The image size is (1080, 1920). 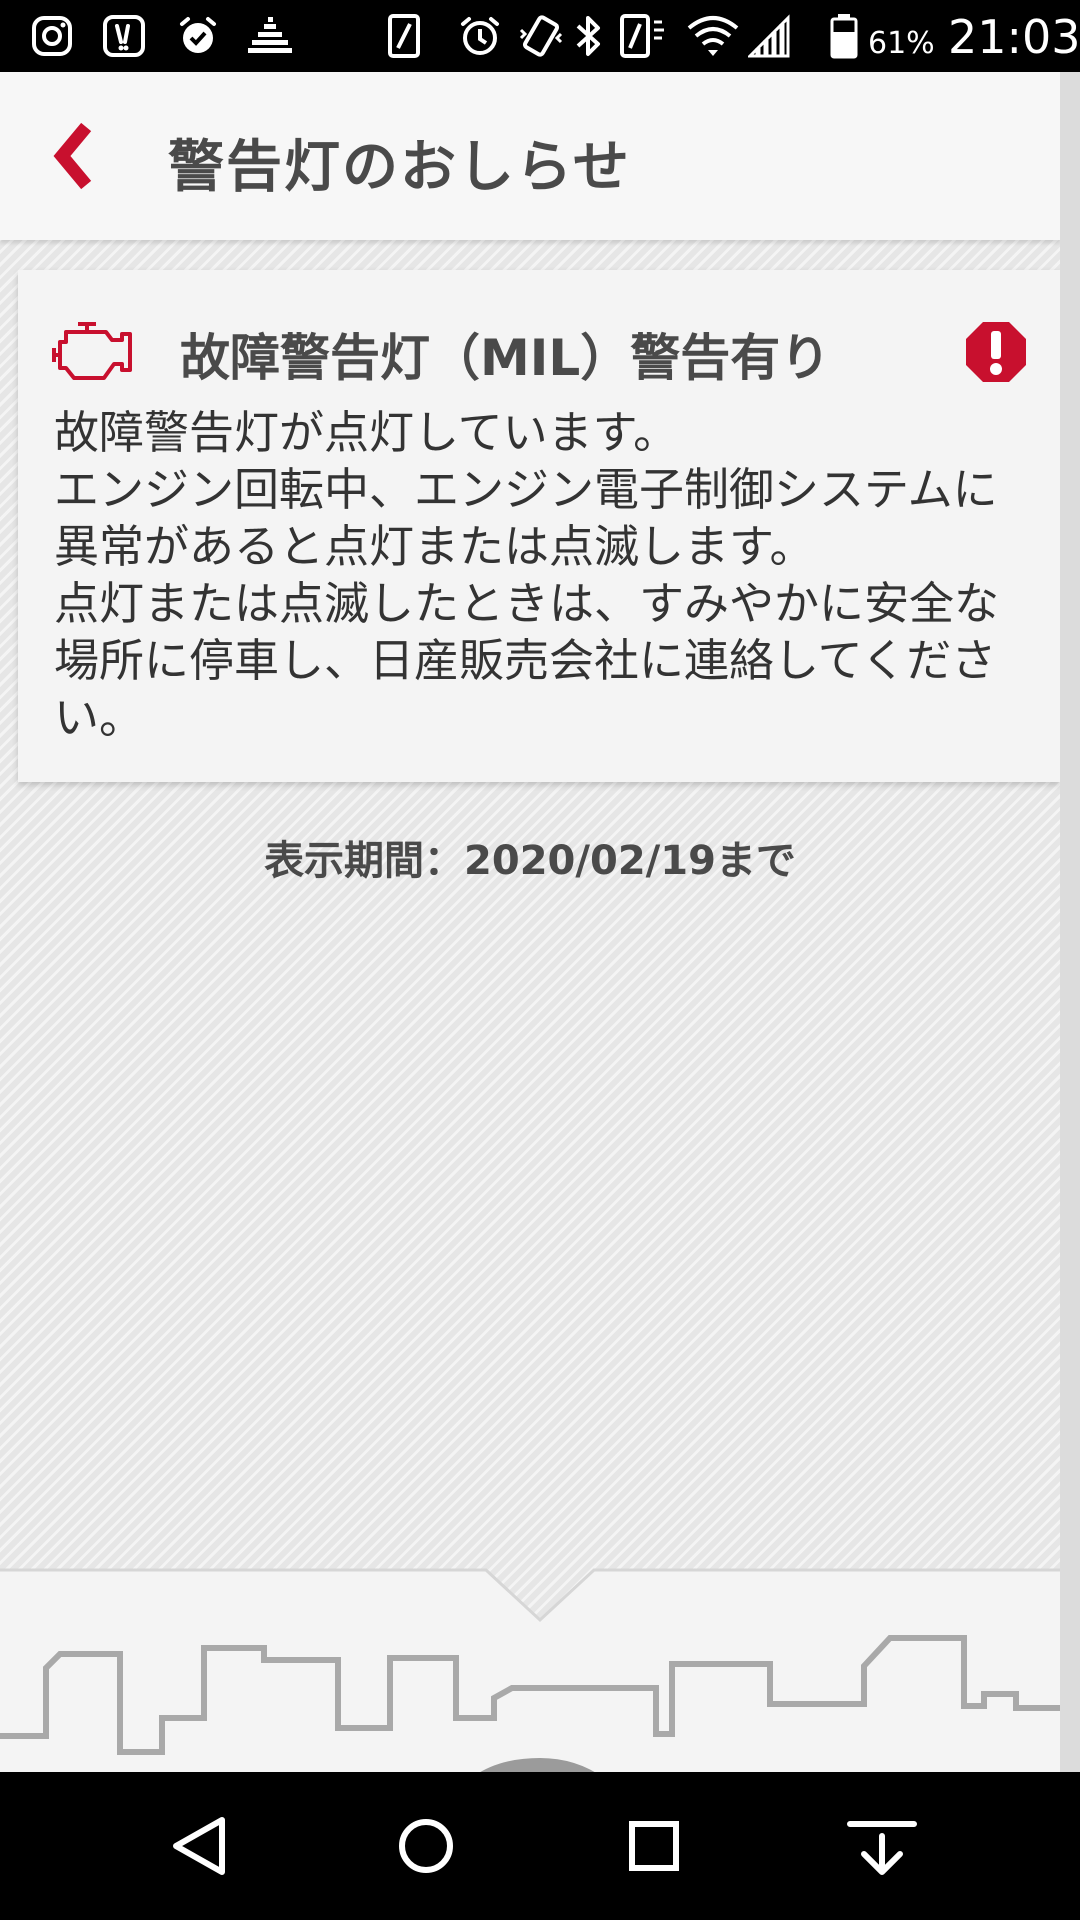 What do you see at coordinates (996, 352) in the screenshot?
I see `exclamation-octagon-icon` at bounding box center [996, 352].